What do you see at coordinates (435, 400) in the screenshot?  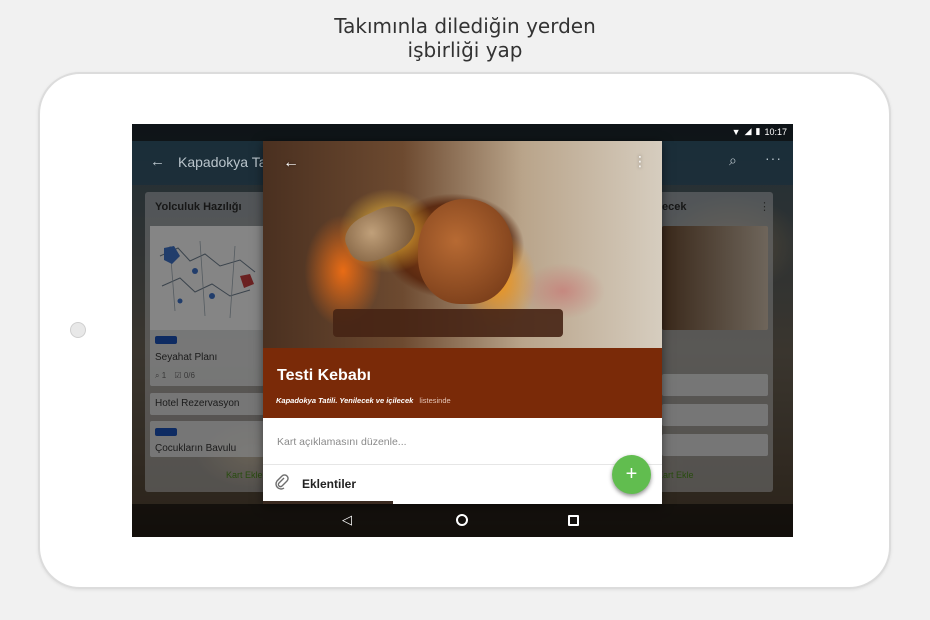 I see `card-location-suffix: listesinde` at bounding box center [435, 400].